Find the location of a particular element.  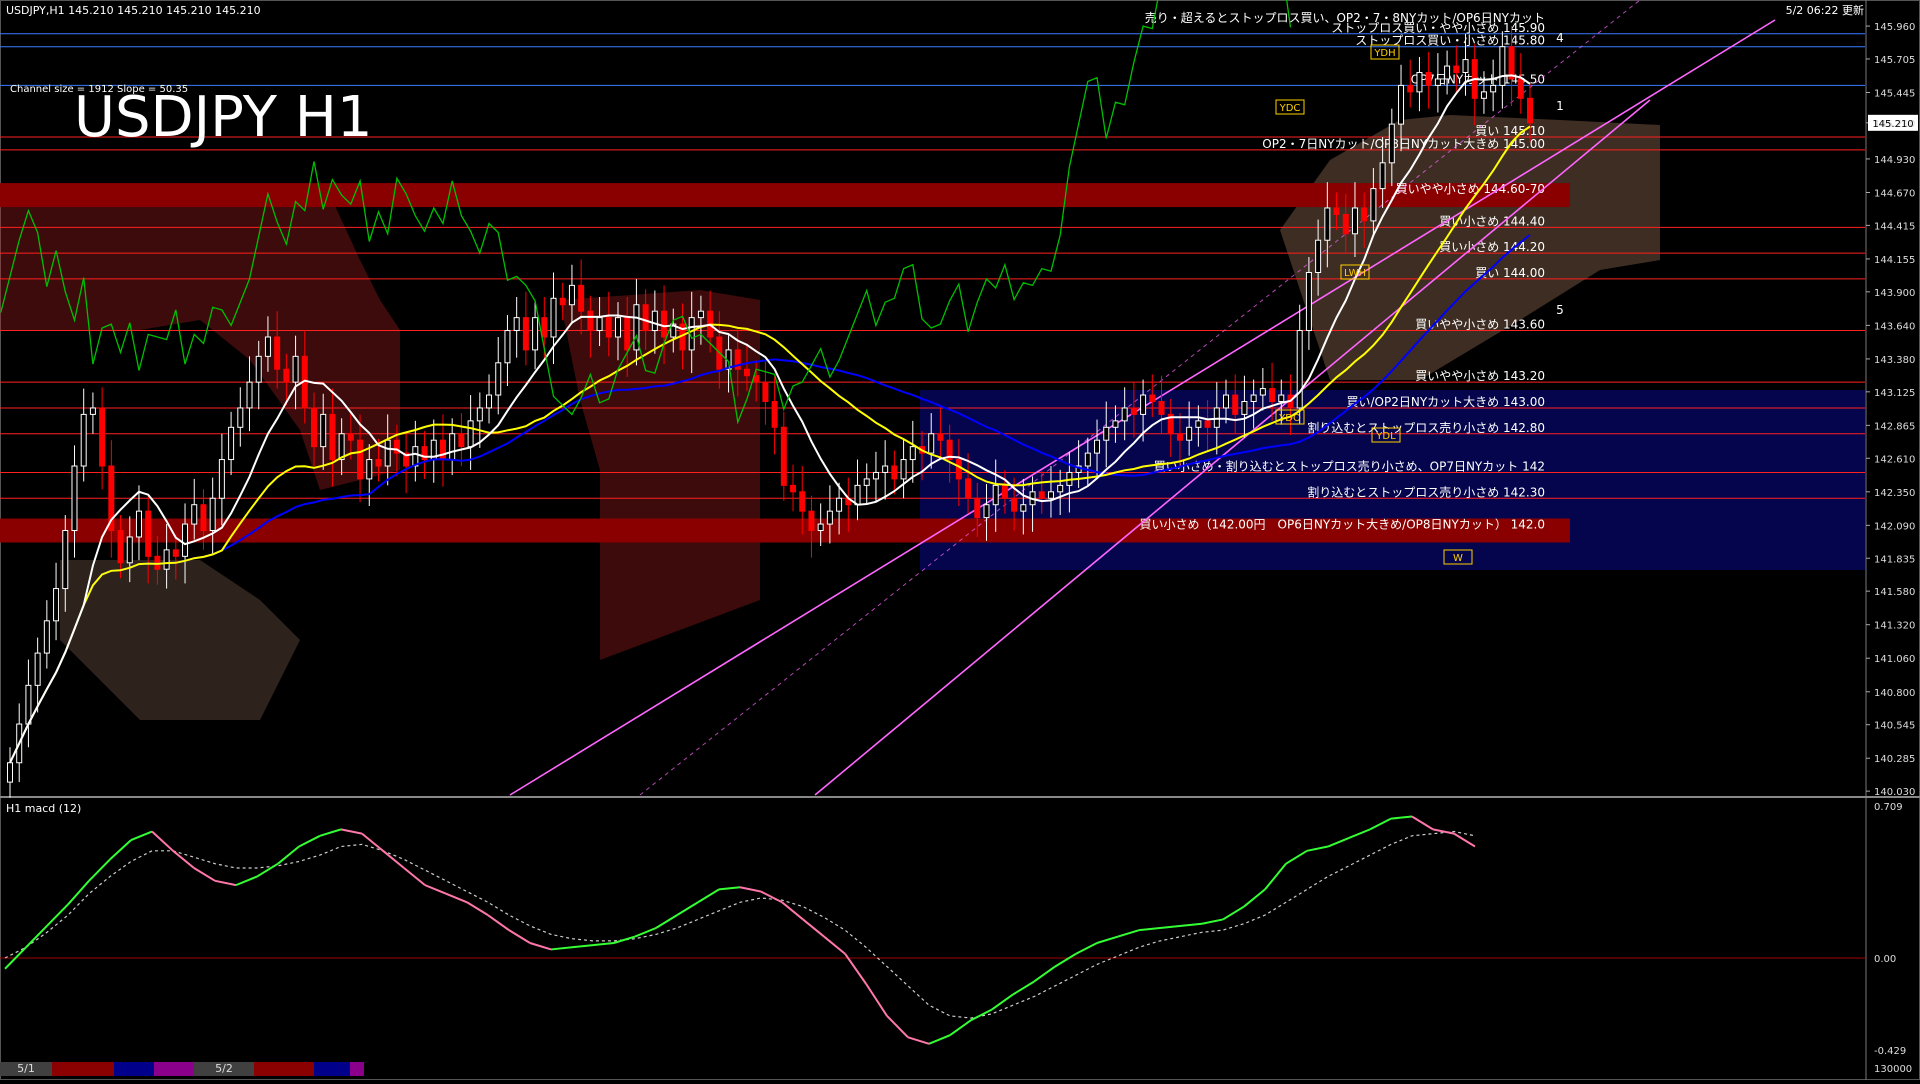

level-label: 買い/OP2日NYカット大きめ 143.00 is located at coordinates (1446, 402).